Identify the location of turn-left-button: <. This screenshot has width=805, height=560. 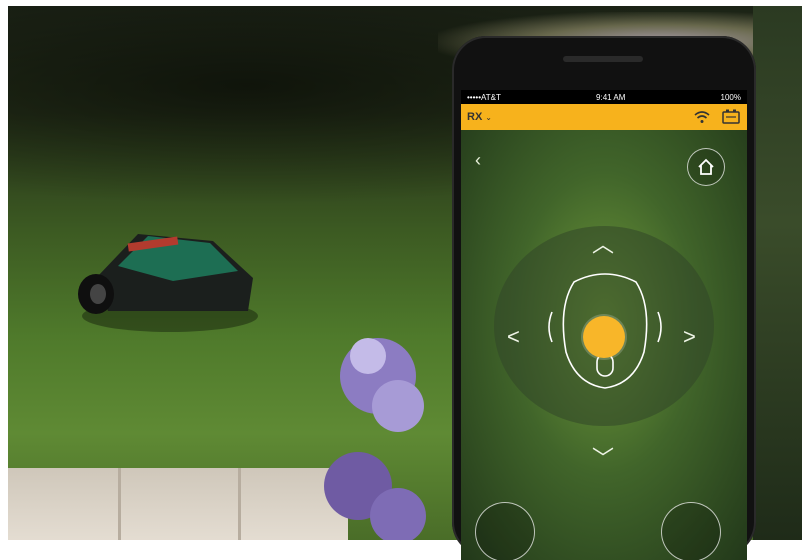
(513, 337).